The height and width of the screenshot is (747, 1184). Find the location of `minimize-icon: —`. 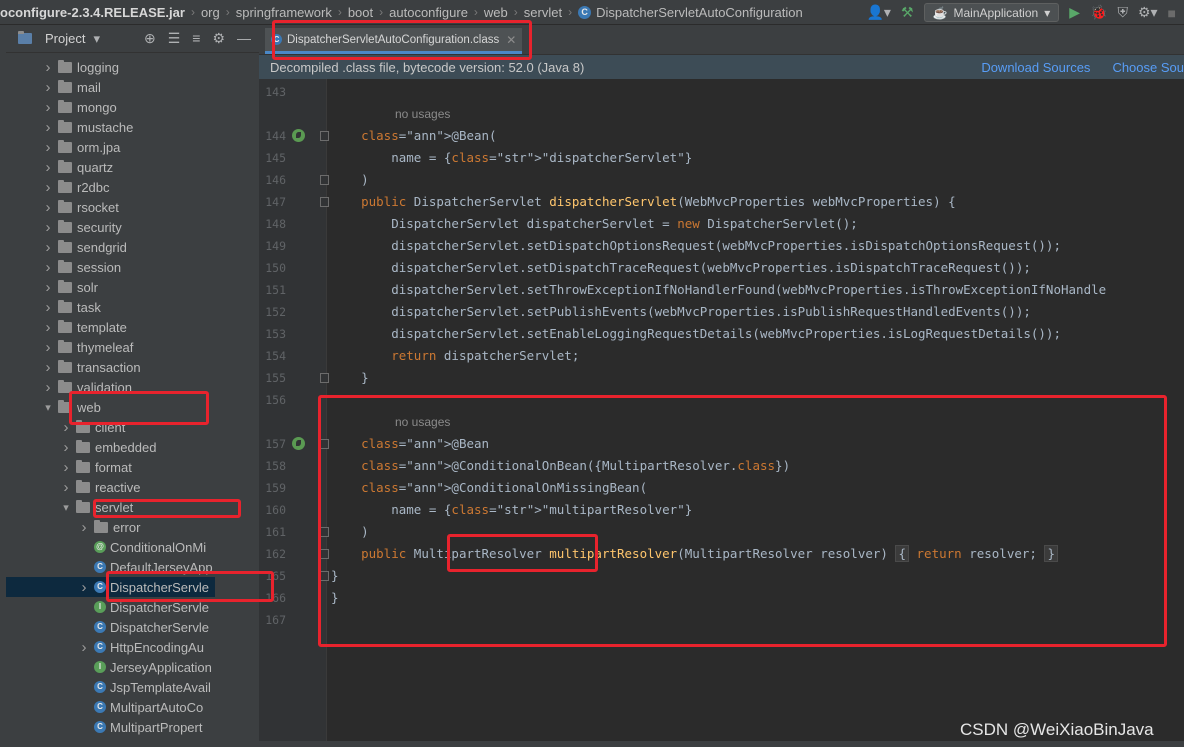

minimize-icon: — is located at coordinates (244, 38).